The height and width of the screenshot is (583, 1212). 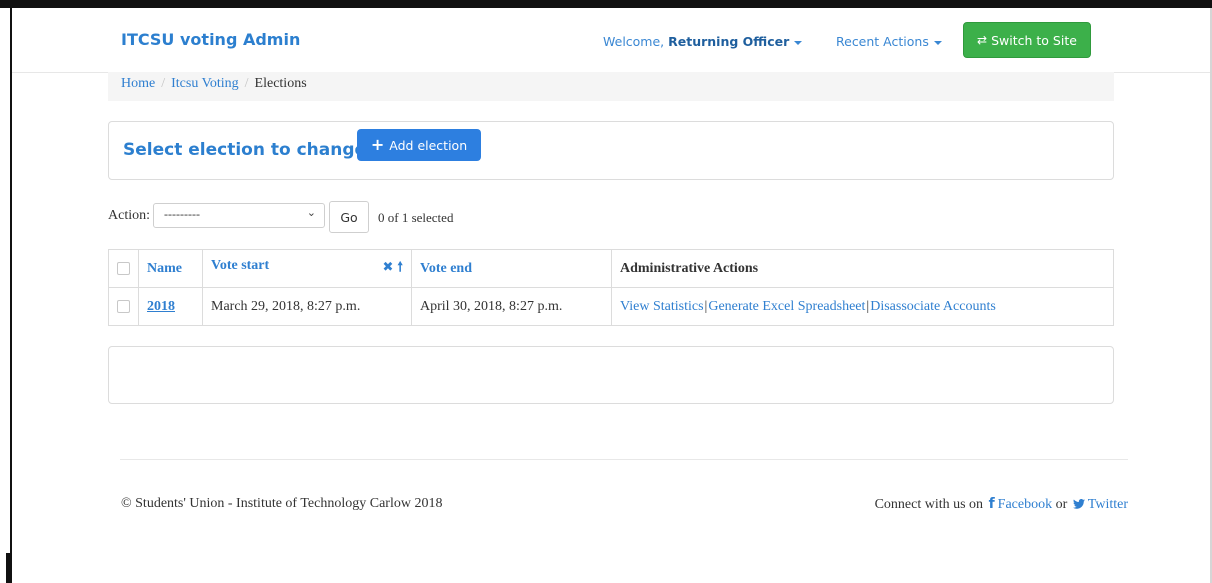 I want to click on window-frame-top, so click(x=606, y=4).